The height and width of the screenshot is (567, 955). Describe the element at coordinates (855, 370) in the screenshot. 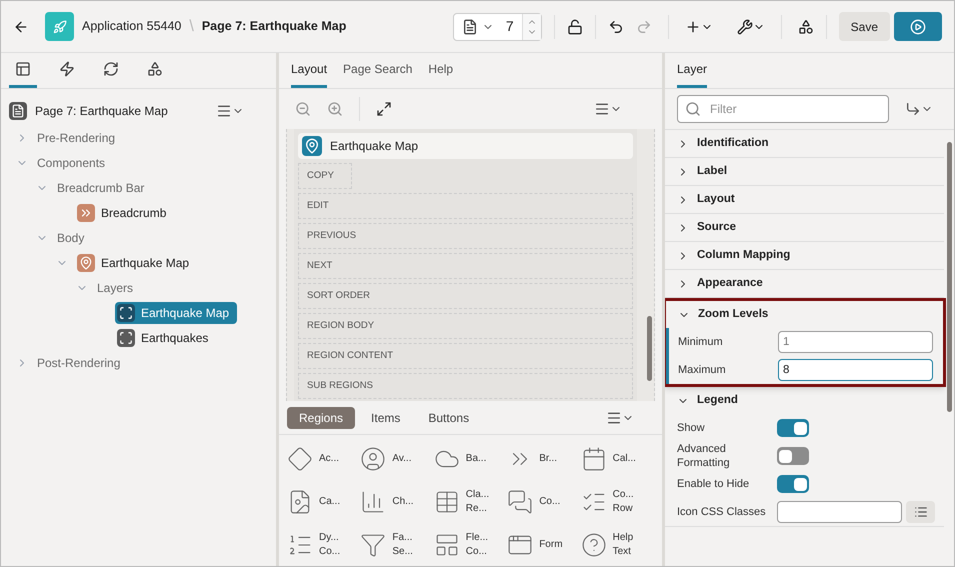

I see `number-field: 8` at that location.